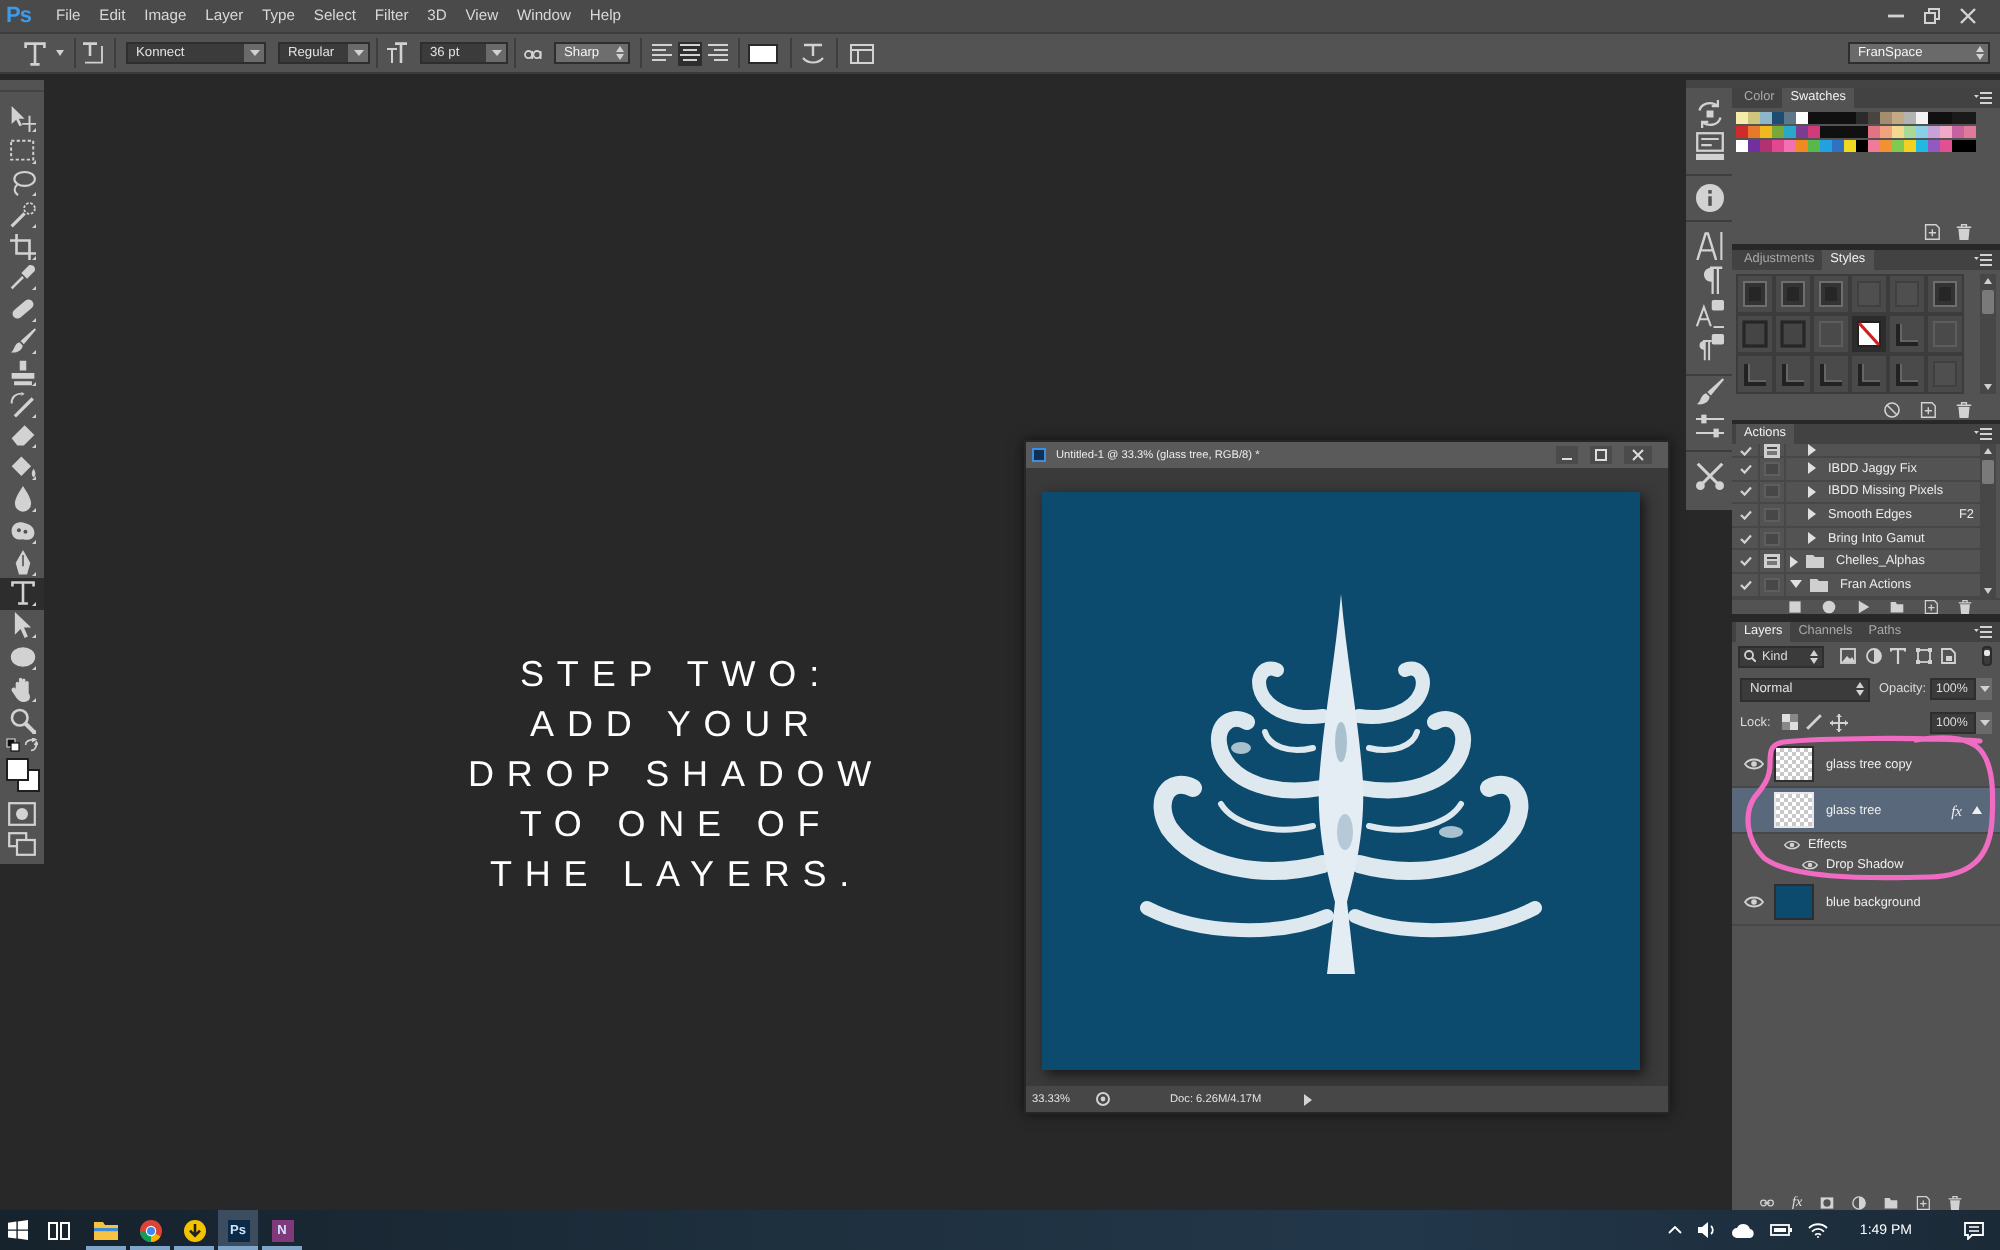 Image resolution: width=2000 pixels, height=1250 pixels. What do you see at coordinates (1848, 656) in the screenshot?
I see `image-icon` at bounding box center [1848, 656].